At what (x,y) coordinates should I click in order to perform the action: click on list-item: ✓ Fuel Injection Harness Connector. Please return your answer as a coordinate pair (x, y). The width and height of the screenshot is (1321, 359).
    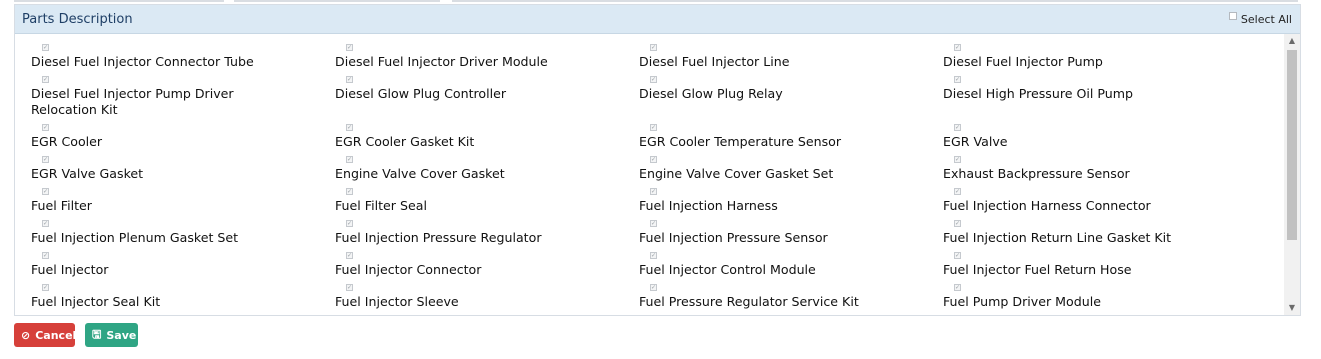
    Looking at the image, I should click on (1113, 204).